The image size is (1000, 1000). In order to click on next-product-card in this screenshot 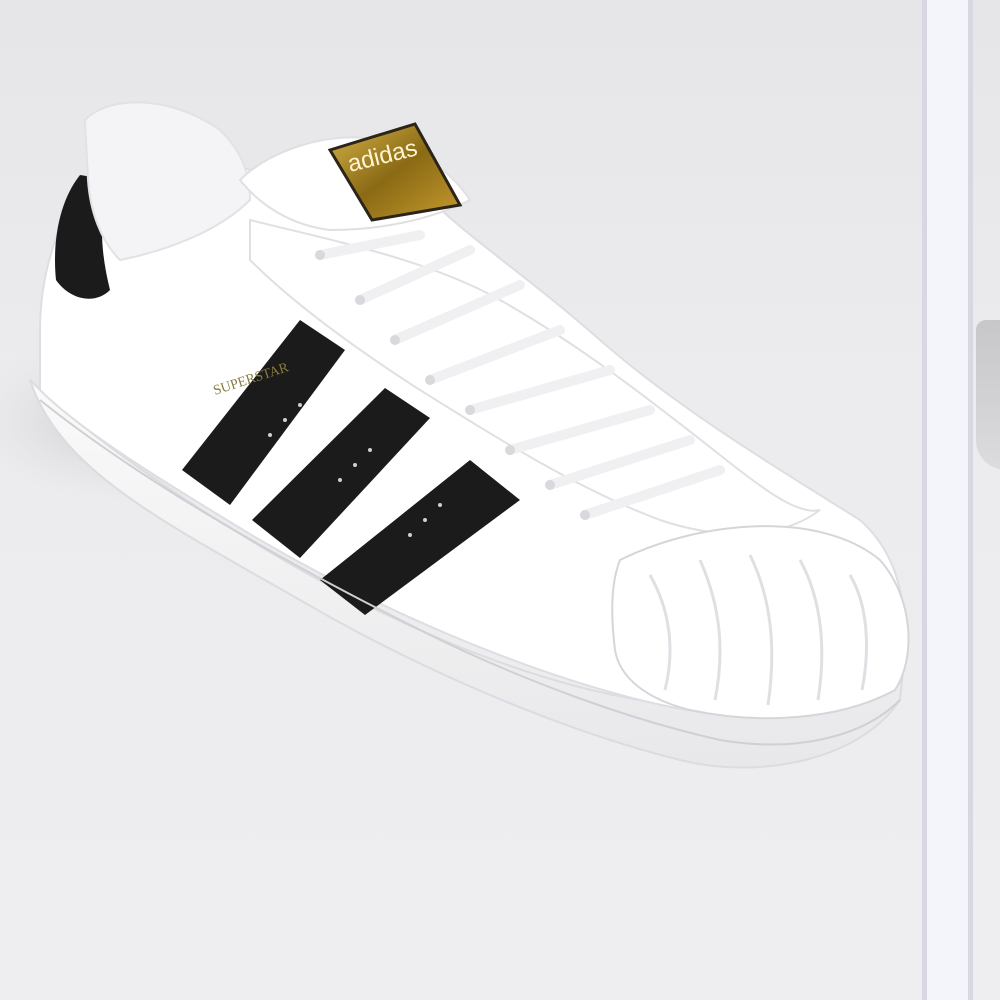, I will do `click(984, 500)`.